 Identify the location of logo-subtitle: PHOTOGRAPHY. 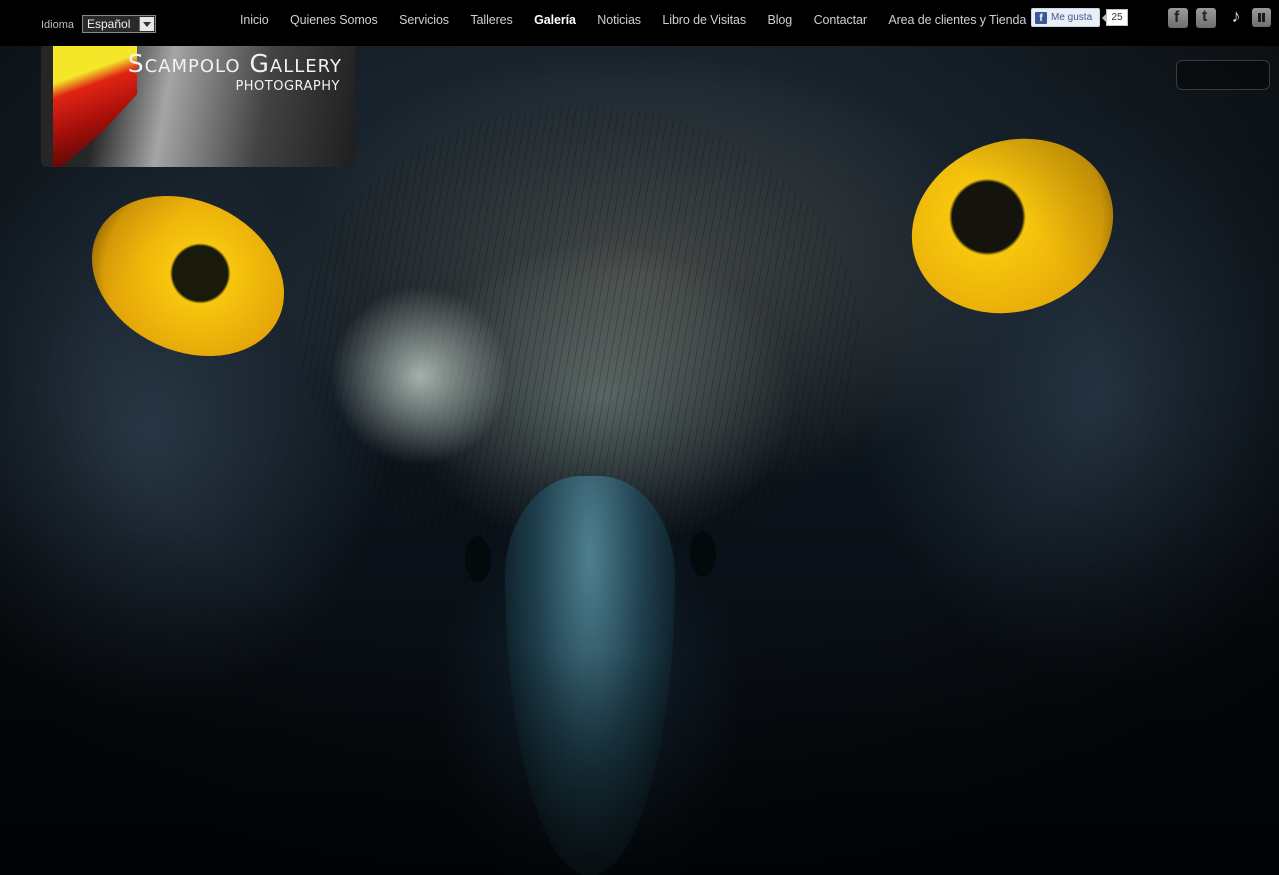
(287, 86).